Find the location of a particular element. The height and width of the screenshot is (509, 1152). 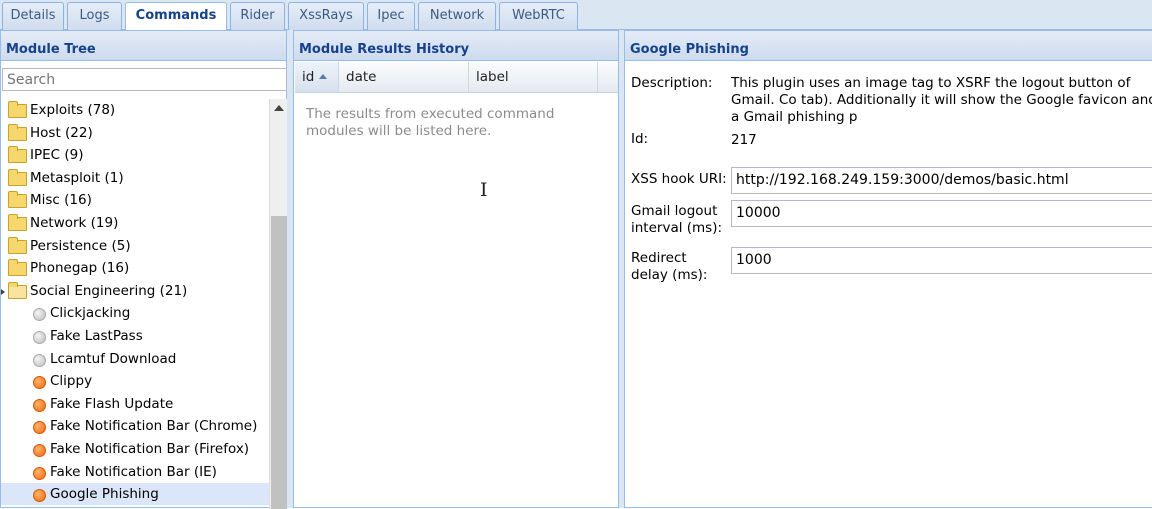

tree-item-label: Network (19) is located at coordinates (74, 223).